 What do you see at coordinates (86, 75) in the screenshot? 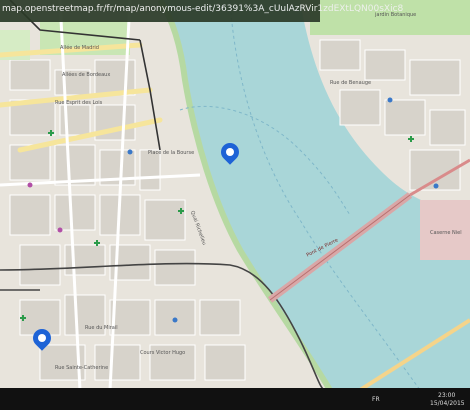
I see `map-label-street-2: Allées de Bordeaux` at bounding box center [86, 75].